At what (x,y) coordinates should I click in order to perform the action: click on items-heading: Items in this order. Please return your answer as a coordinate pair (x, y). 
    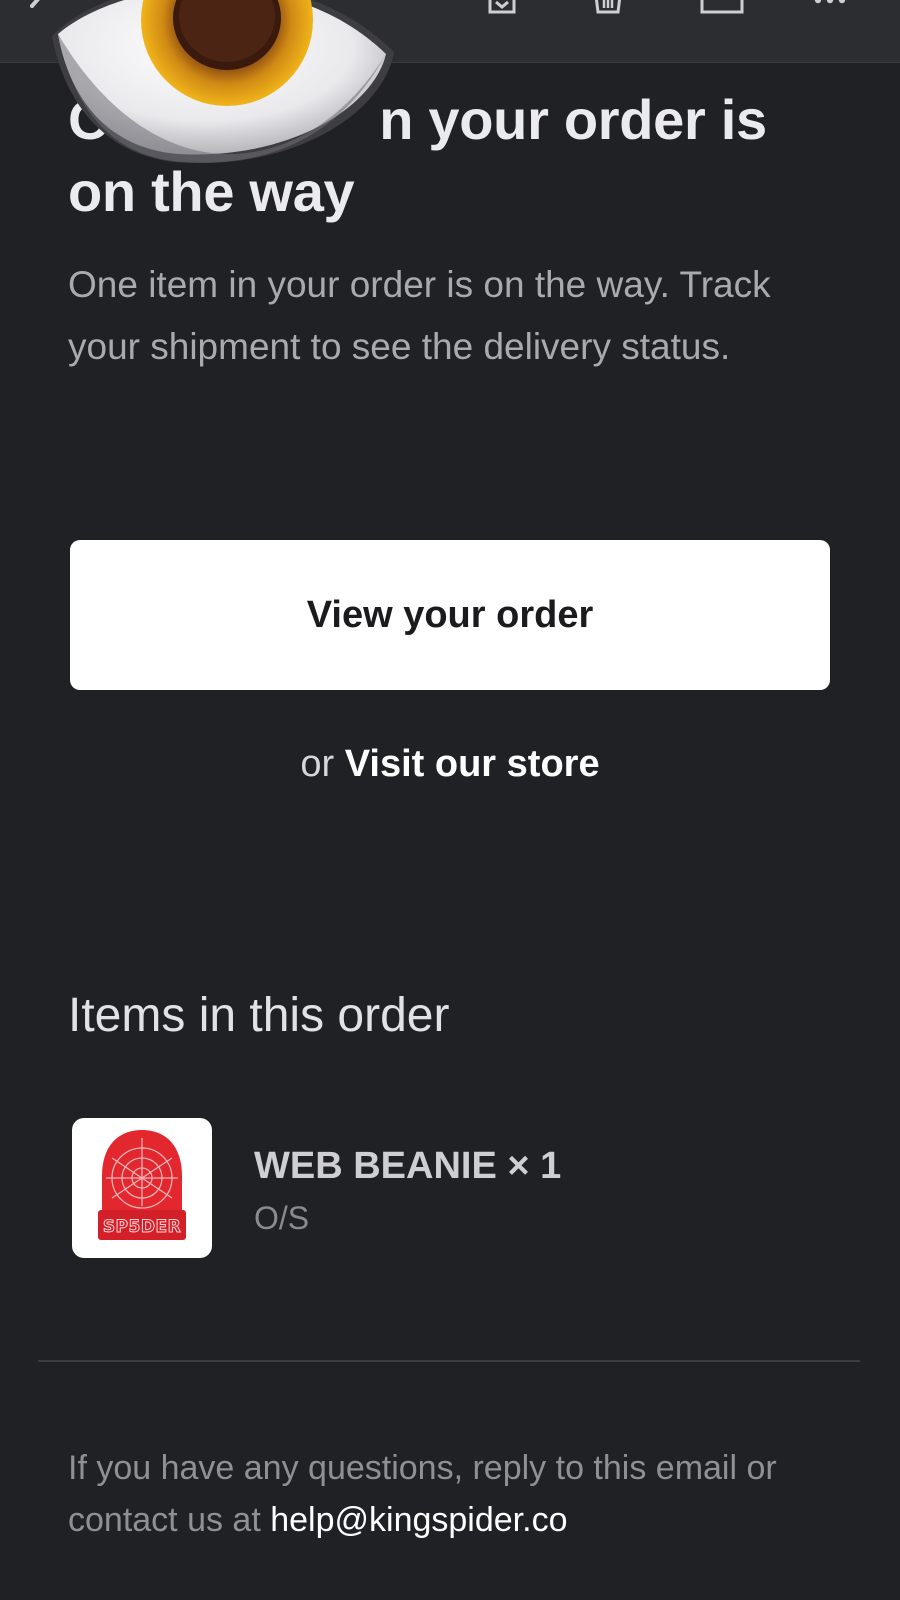
    Looking at the image, I should click on (259, 1015).